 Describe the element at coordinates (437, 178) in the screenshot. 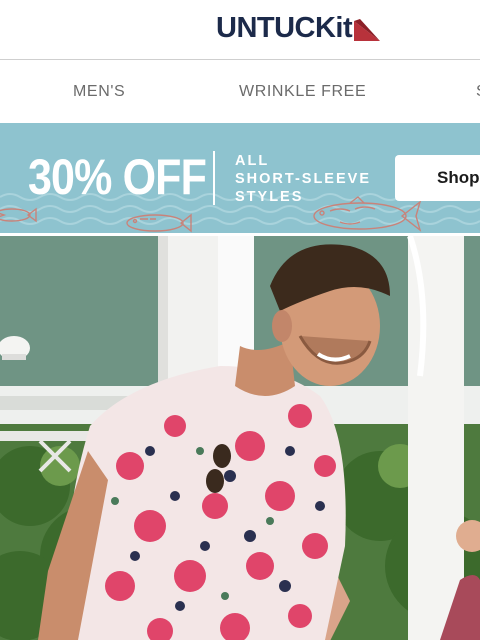

I see `shop-button: Shop` at that location.